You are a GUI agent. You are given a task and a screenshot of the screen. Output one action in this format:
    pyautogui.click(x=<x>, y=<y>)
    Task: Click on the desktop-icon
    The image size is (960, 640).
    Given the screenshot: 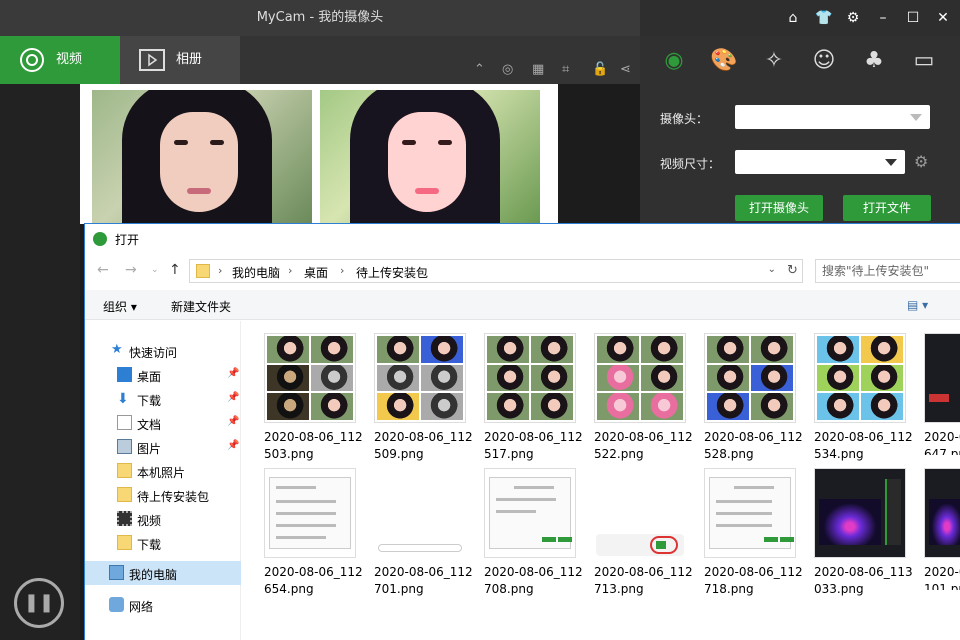 What is the action you would take?
    pyautogui.click(x=124, y=374)
    